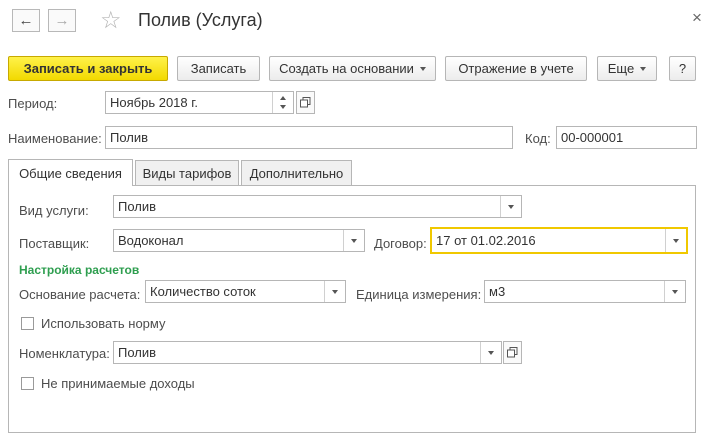 This screenshot has width=712, height=441. Describe the element at coordinates (137, 352) in the screenshot. I see `nomenclature-value: Полив` at that location.